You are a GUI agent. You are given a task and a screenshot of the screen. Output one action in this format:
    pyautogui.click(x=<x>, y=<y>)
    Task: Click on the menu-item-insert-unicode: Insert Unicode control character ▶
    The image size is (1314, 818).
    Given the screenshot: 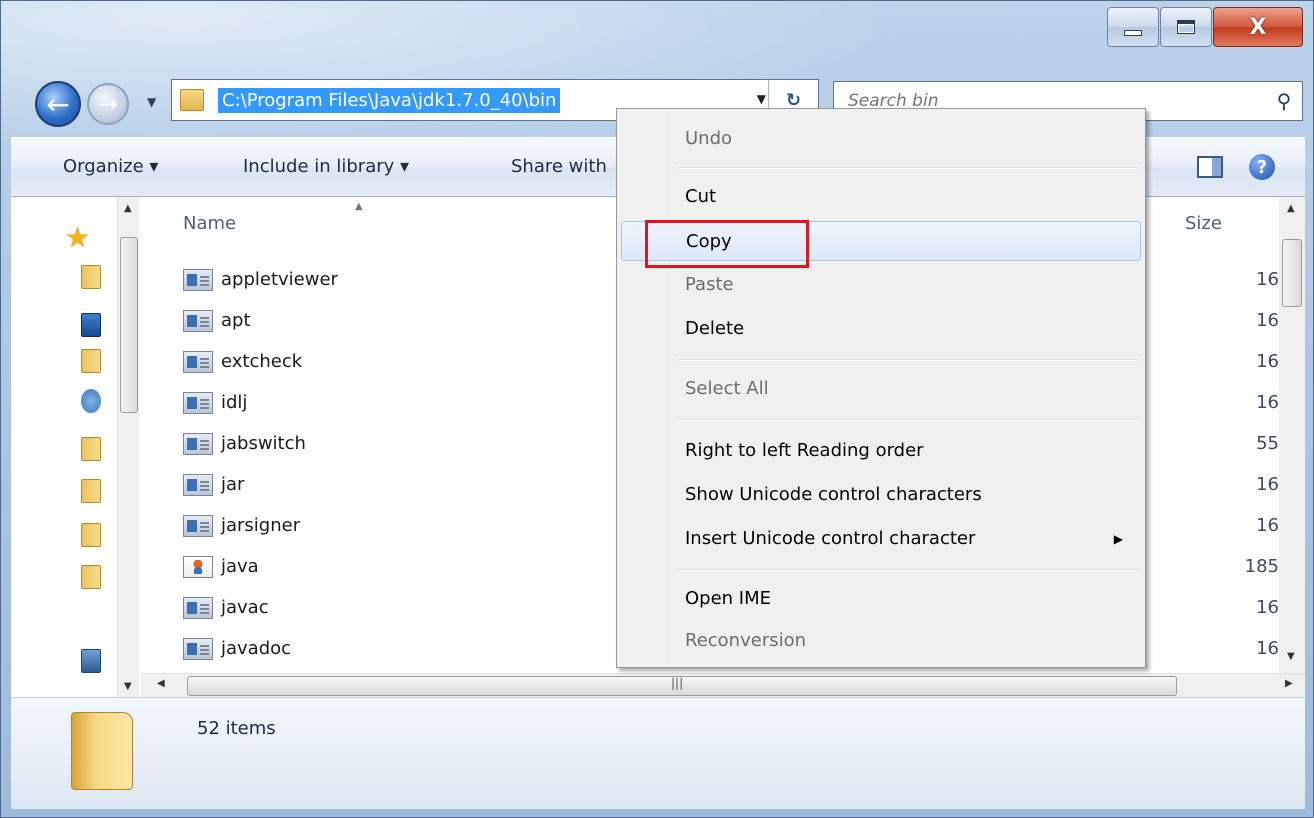 What is the action you would take?
    pyautogui.click(x=881, y=539)
    